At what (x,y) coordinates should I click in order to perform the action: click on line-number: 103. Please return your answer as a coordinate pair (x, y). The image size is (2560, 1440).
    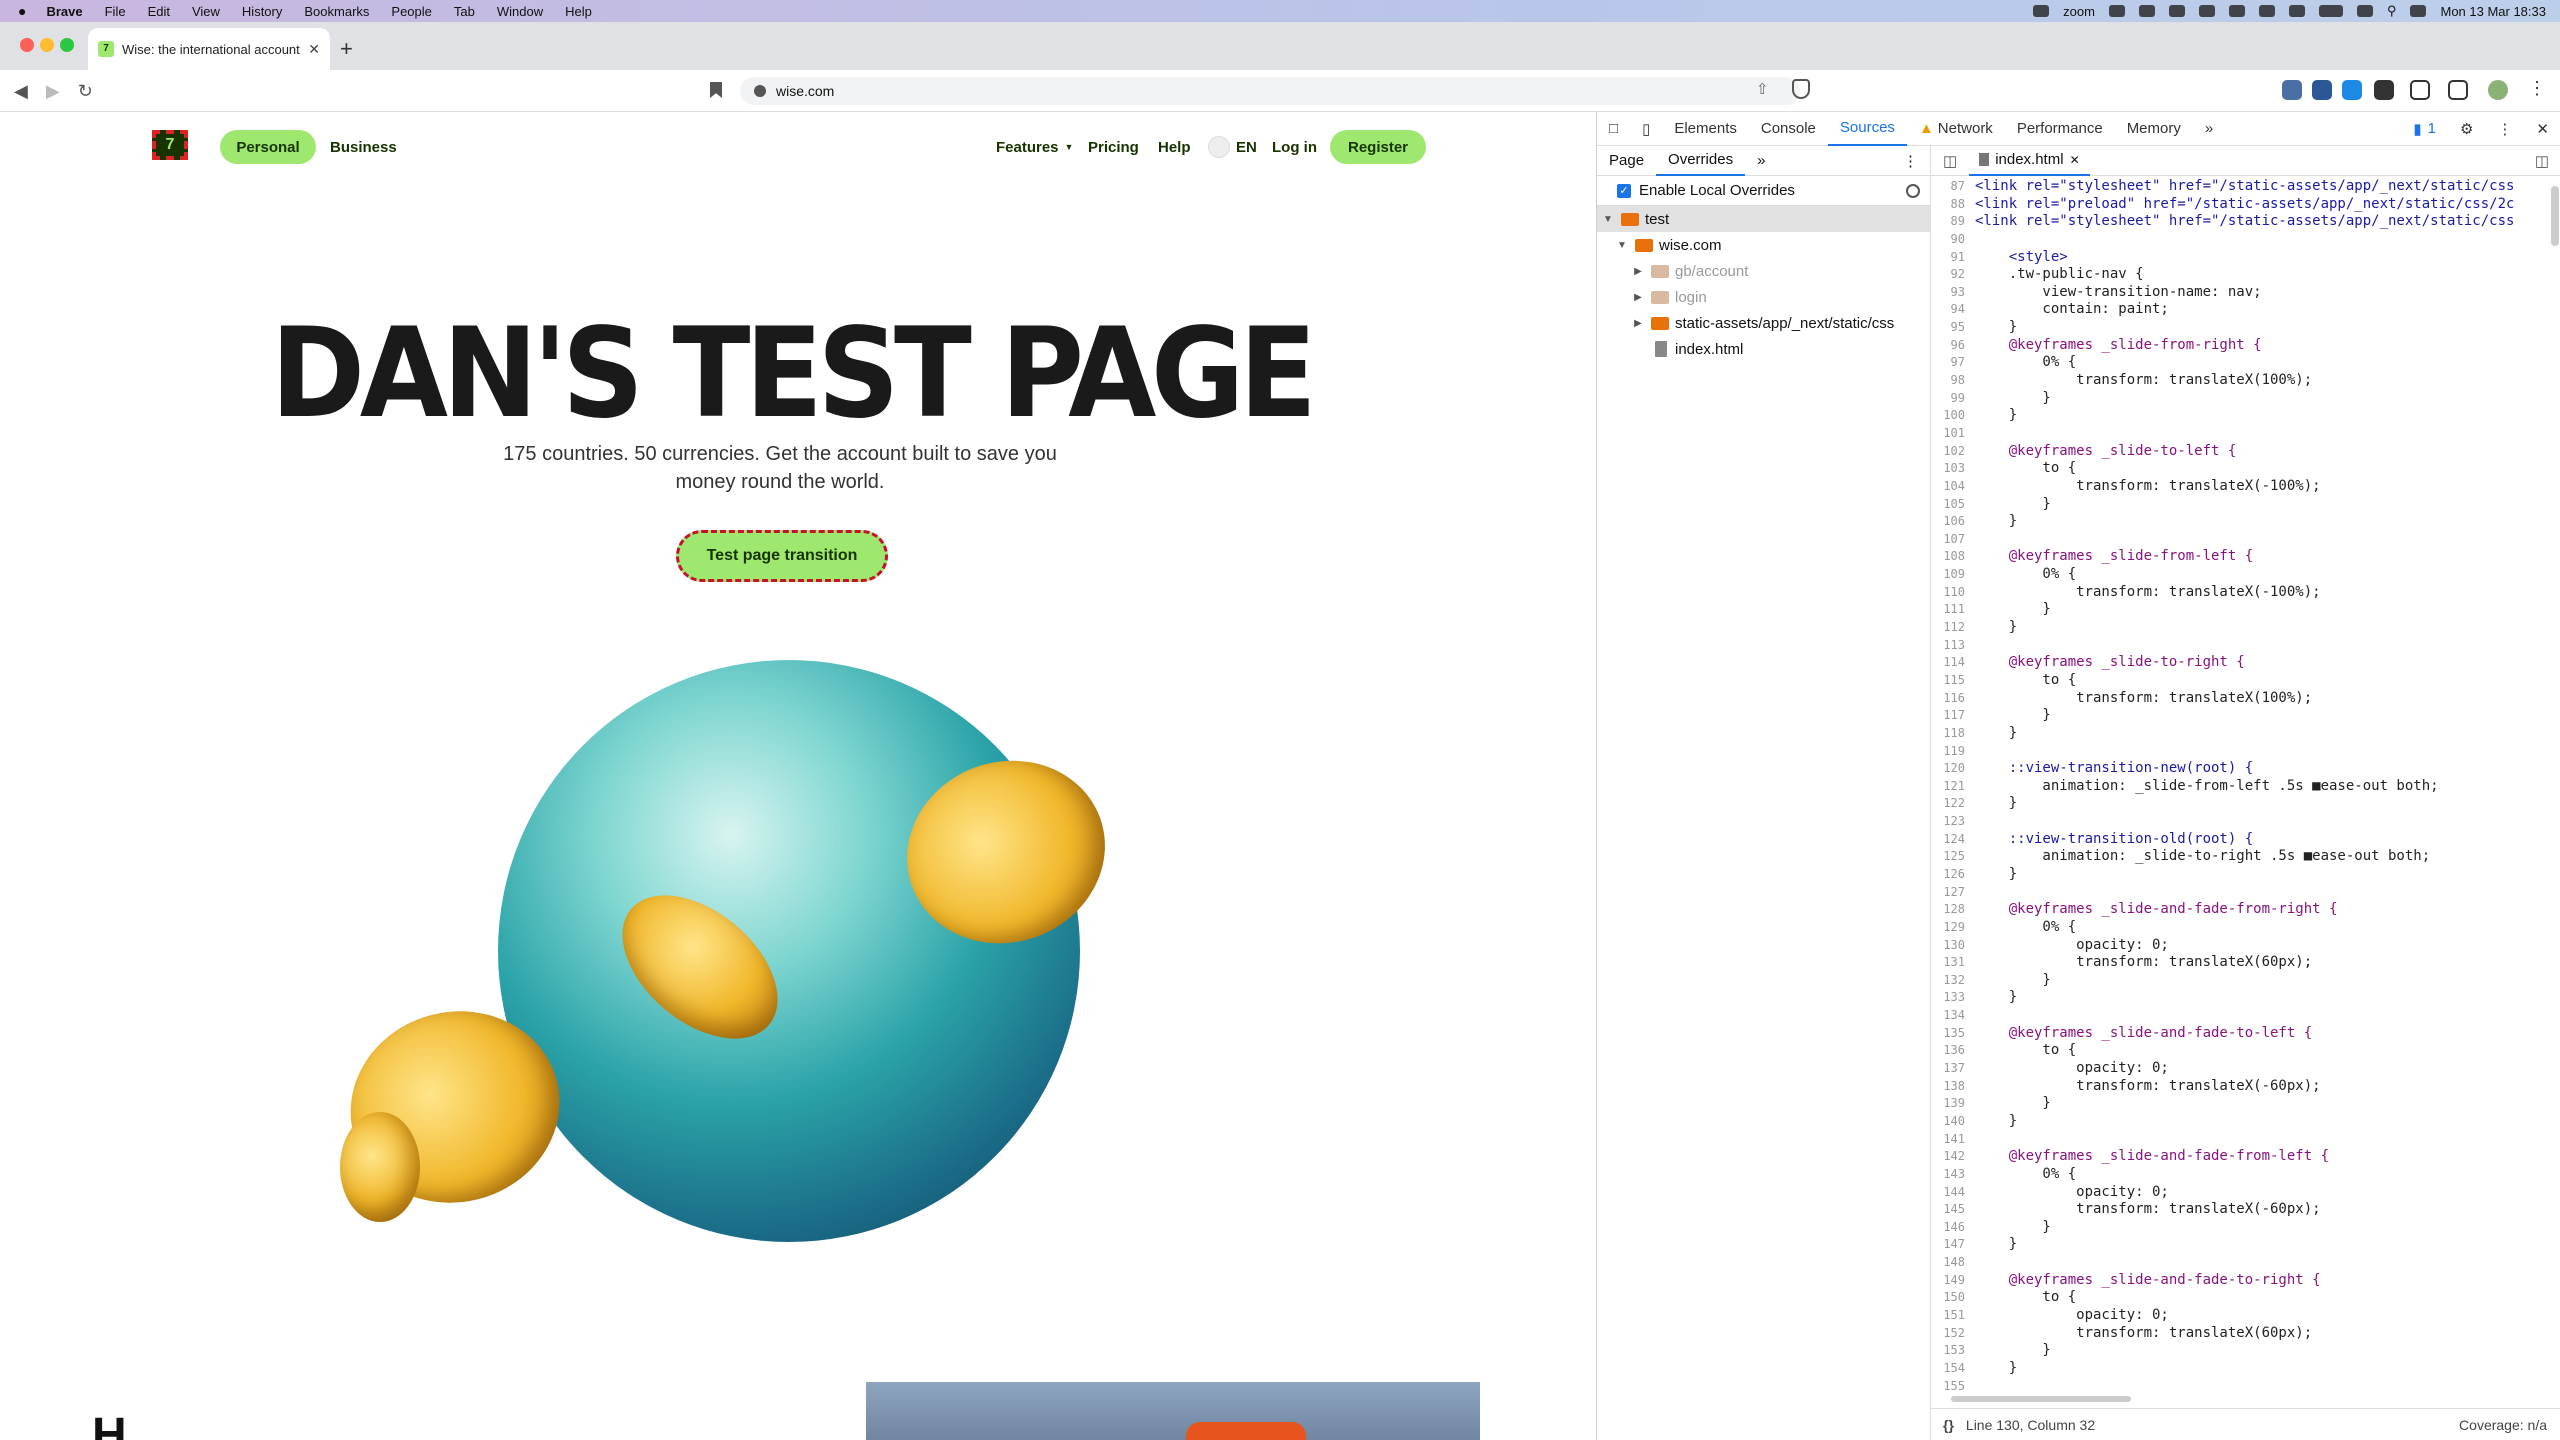
    Looking at the image, I should click on (1953, 469).